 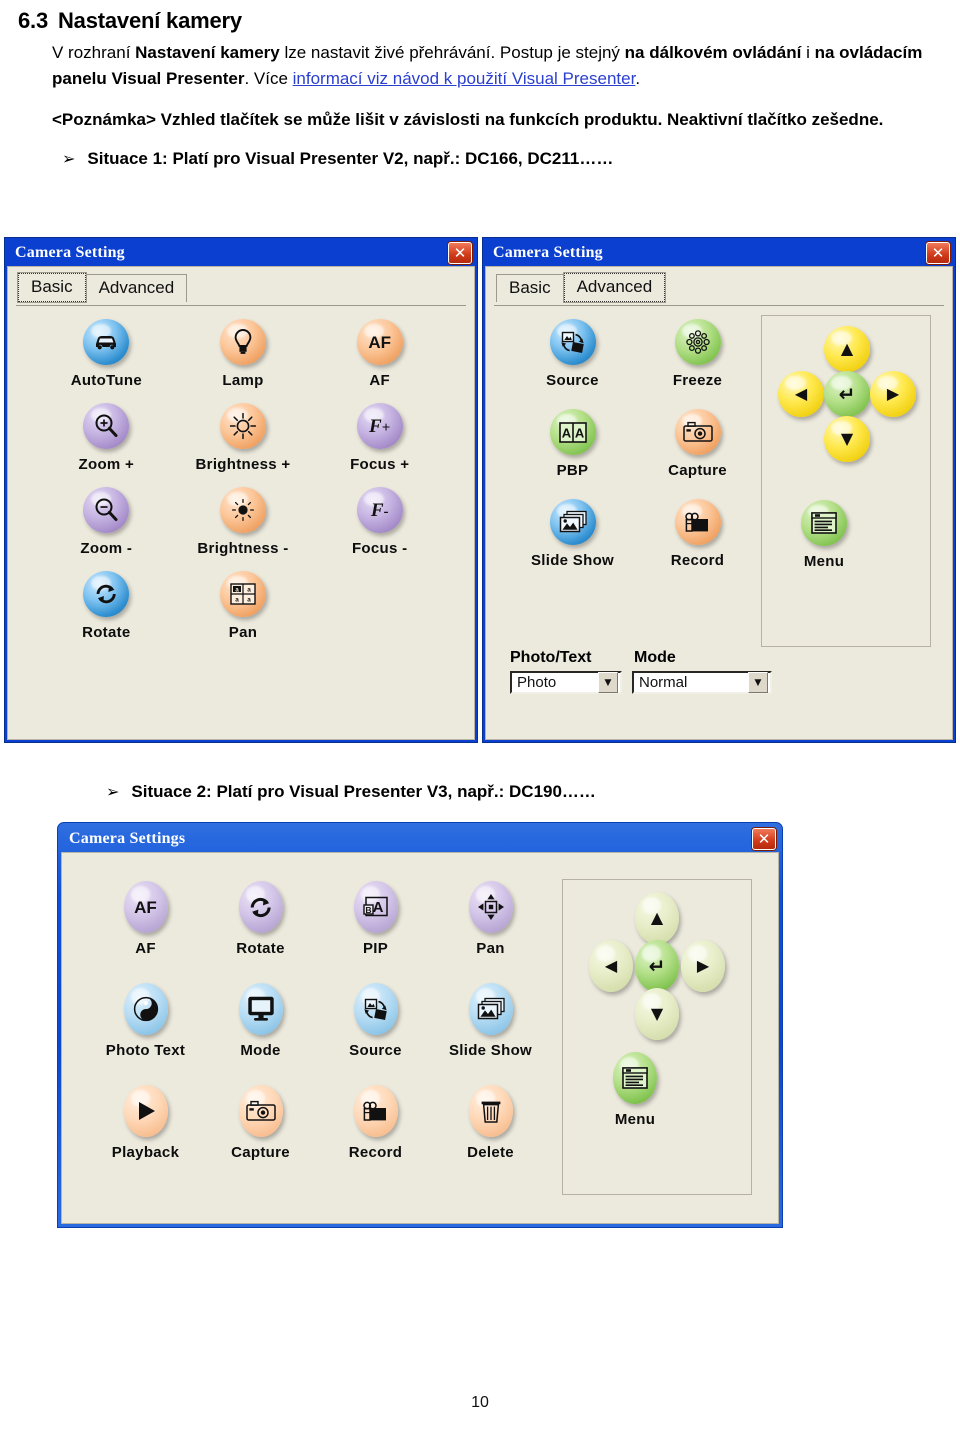 What do you see at coordinates (242, 342) in the screenshot?
I see `lightbulb-icon` at bounding box center [242, 342].